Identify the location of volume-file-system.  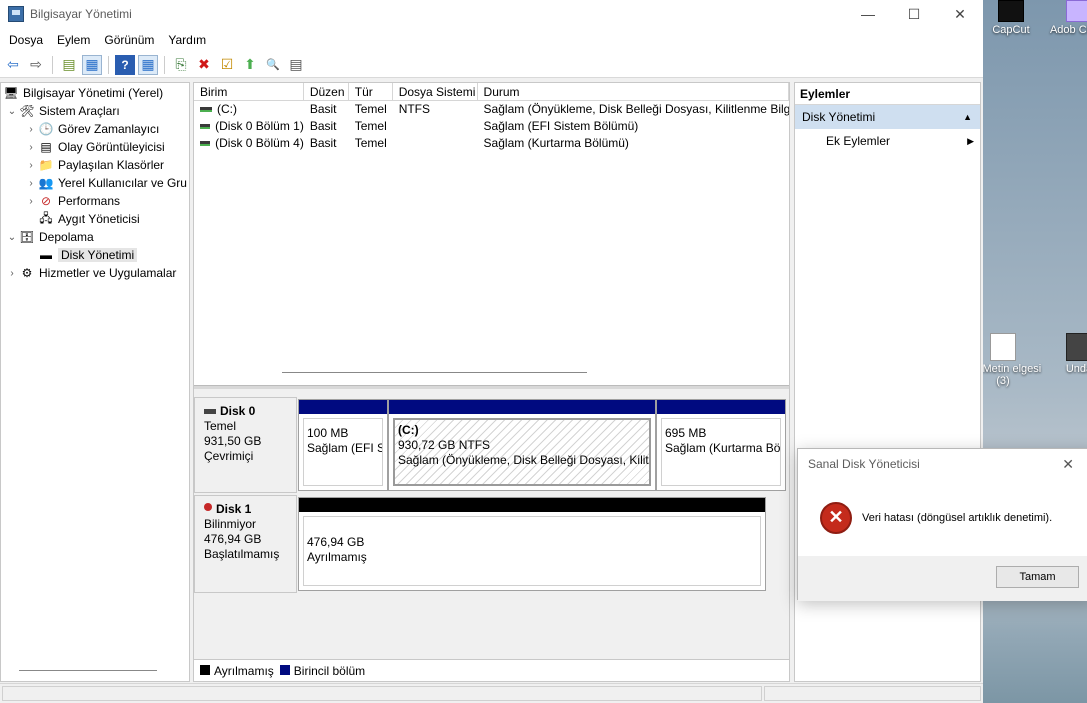
(435, 126).